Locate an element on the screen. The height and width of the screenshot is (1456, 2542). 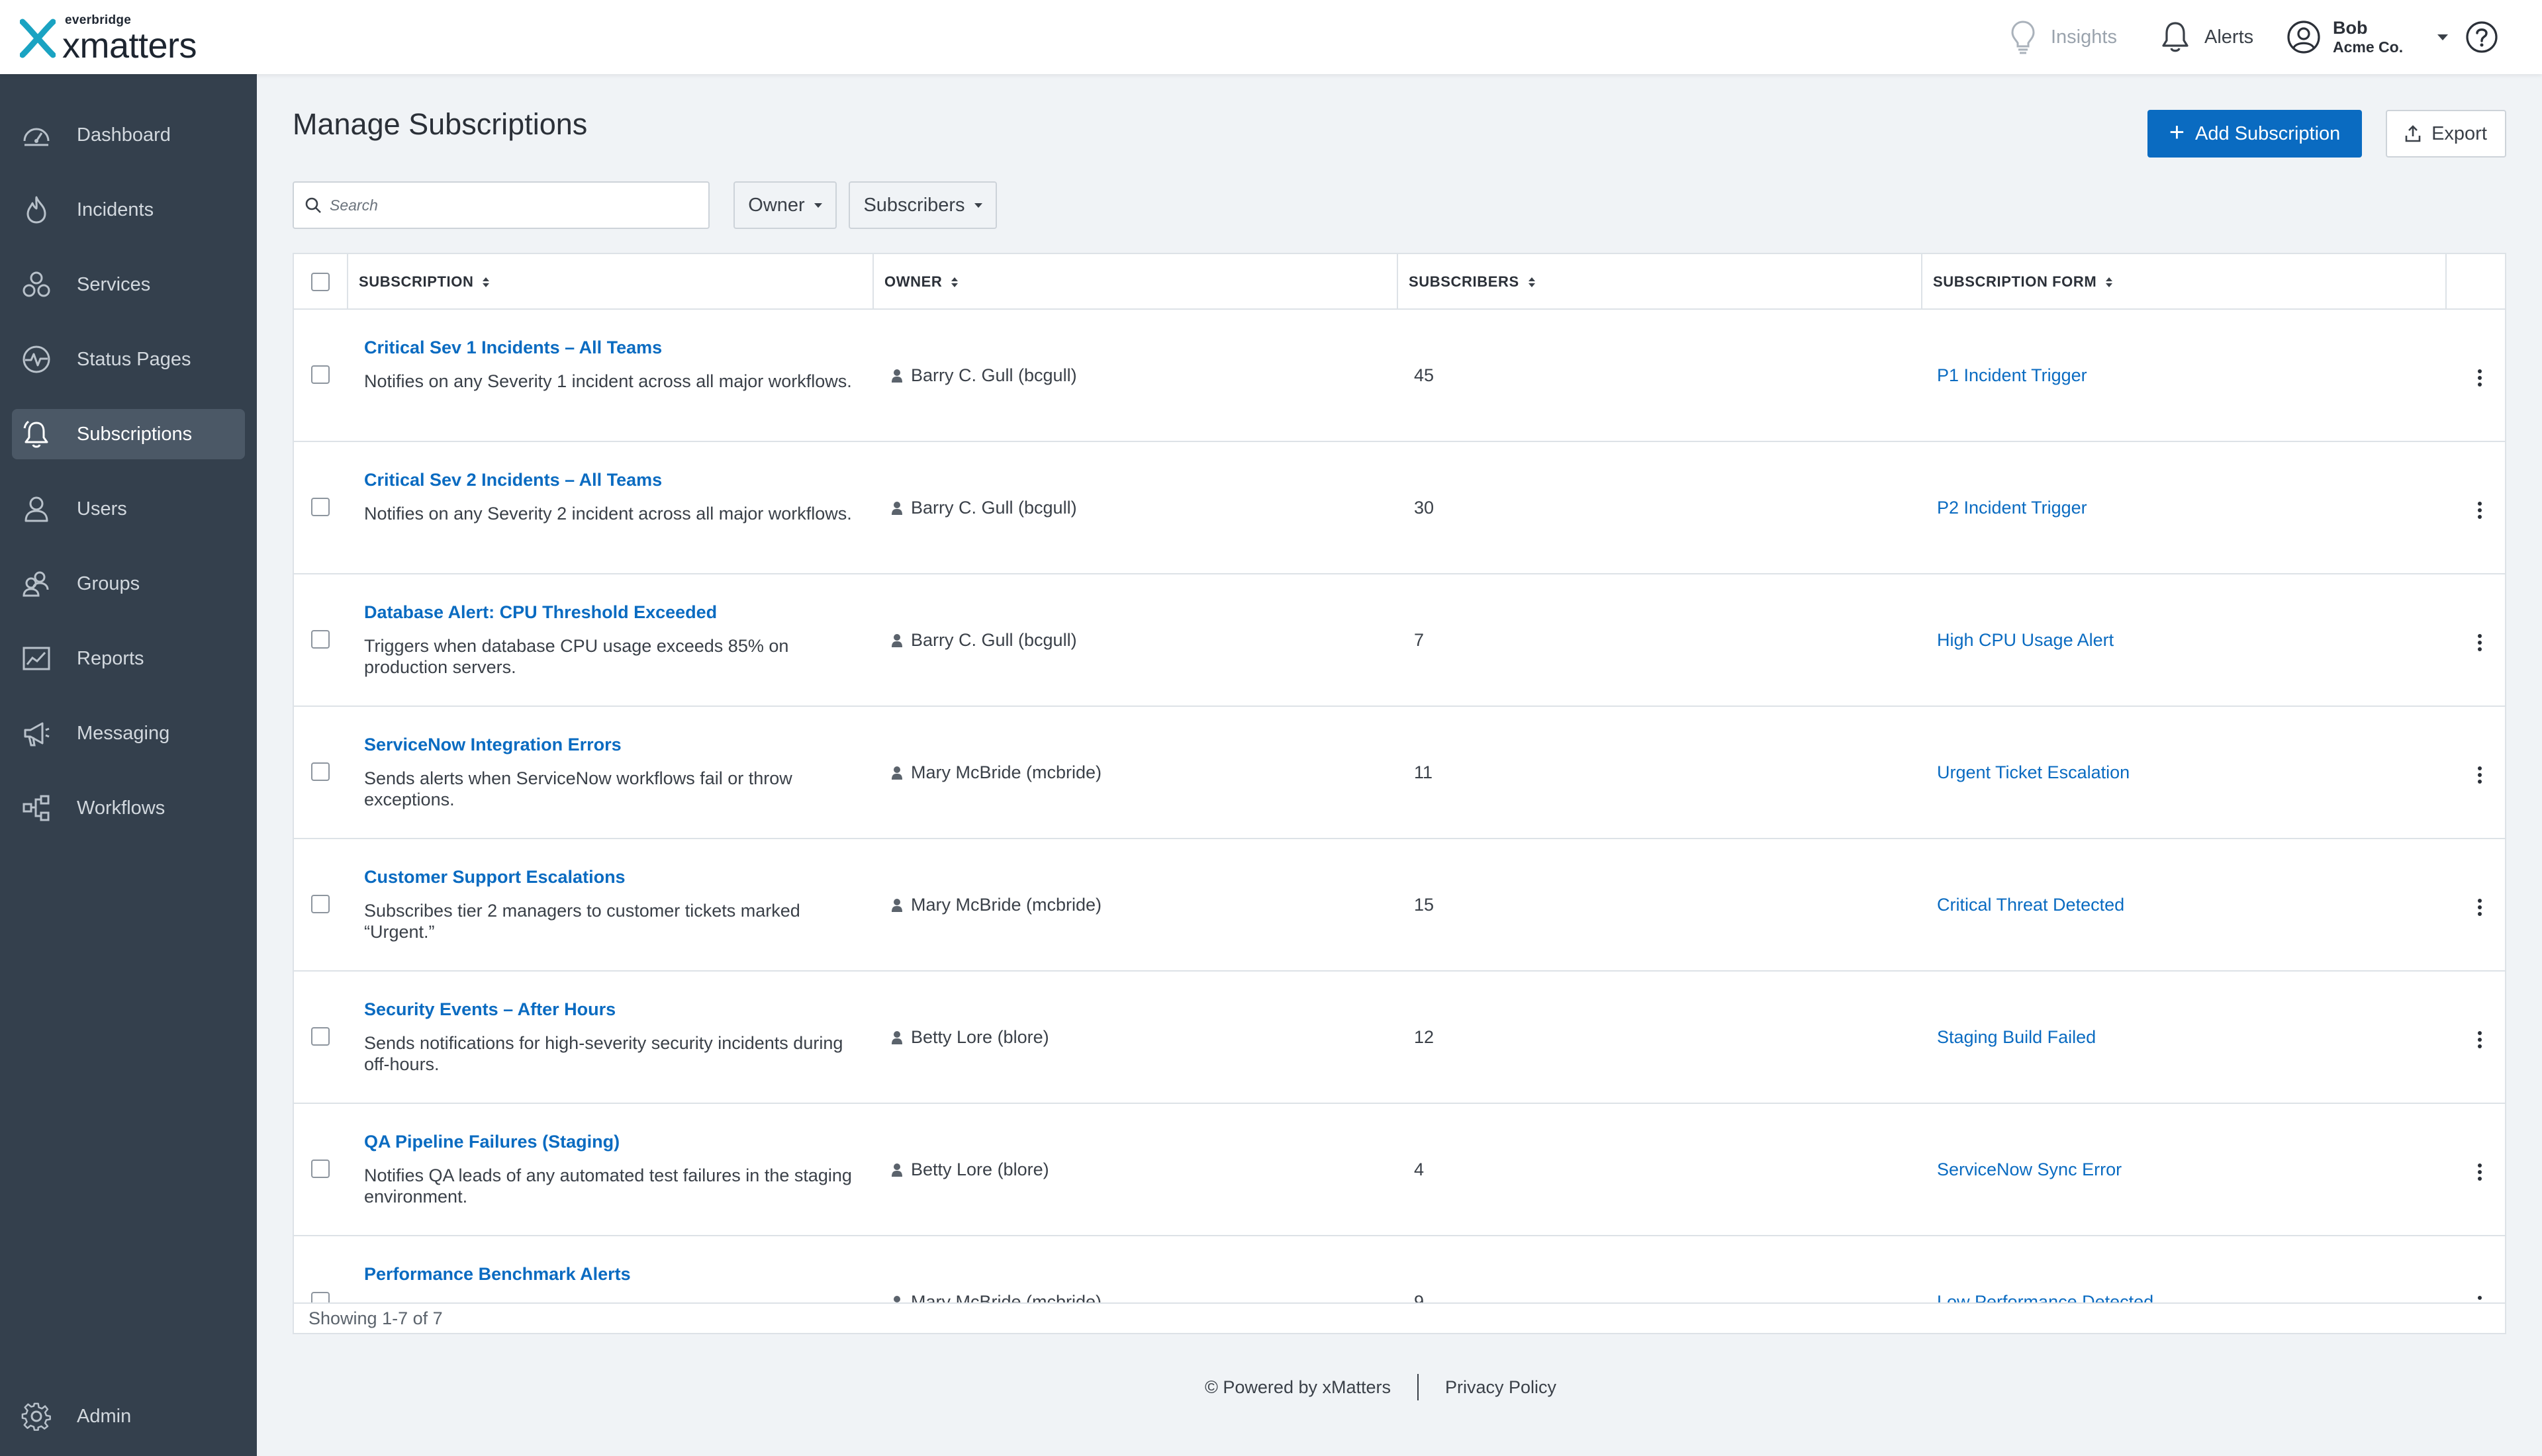
subscribers-filter-dropdown: Subscribers is located at coordinates (923, 205).